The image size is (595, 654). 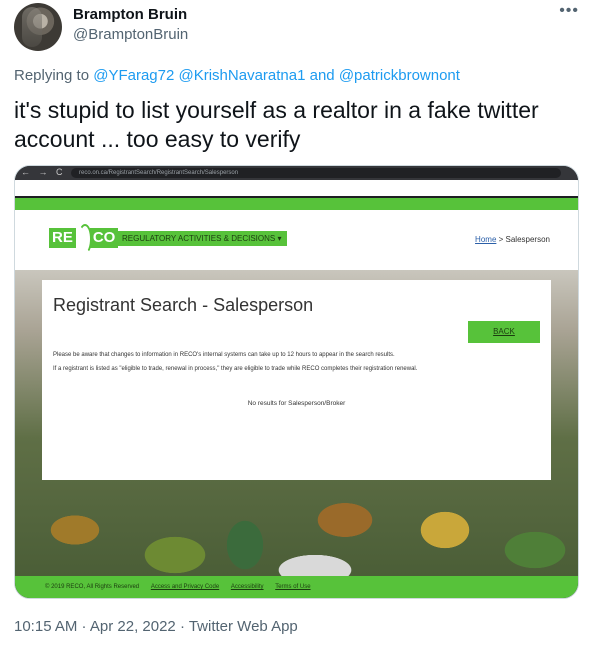 I want to click on reply-mention-link: @YFarag72, so click(x=133, y=75).